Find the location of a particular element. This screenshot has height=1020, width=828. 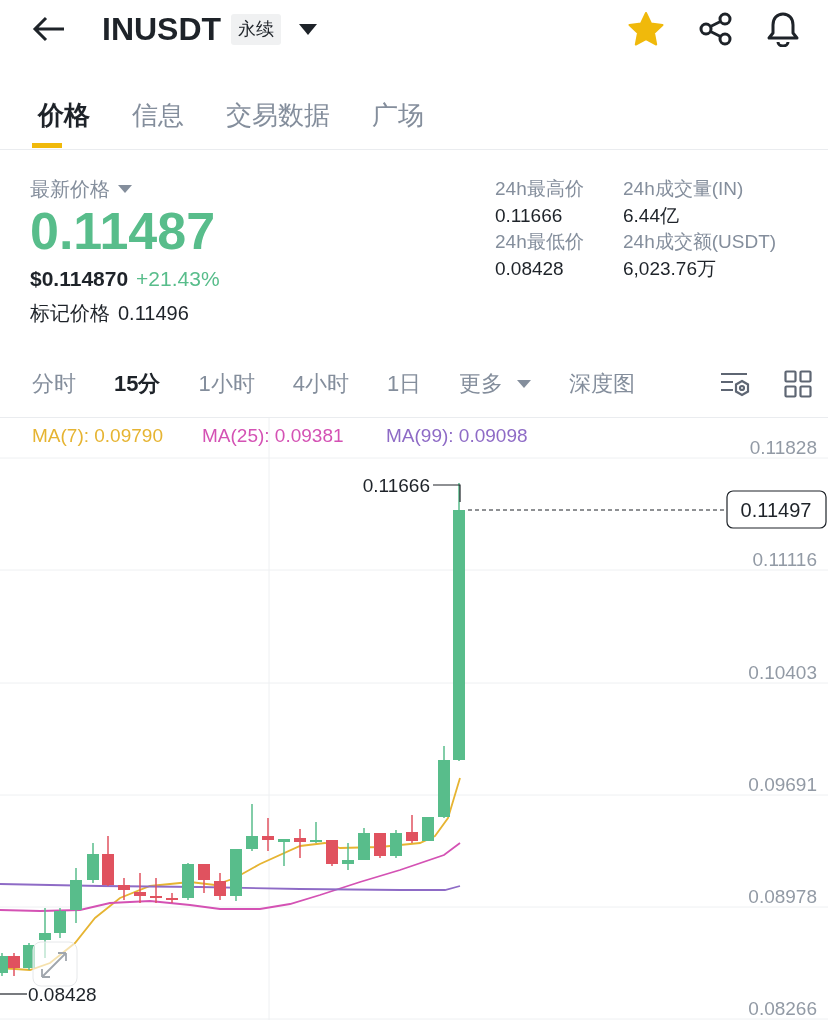

interval-tab: 15分 is located at coordinates (137, 383).